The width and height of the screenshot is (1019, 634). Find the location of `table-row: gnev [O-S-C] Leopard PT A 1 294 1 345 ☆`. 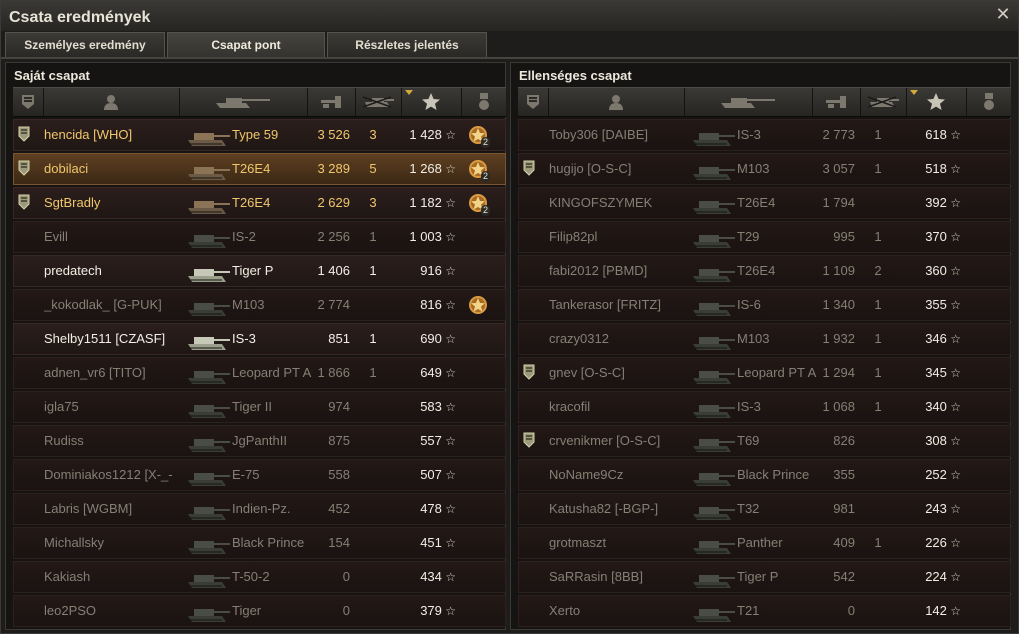

table-row: gnev [O-S-C] Leopard PT A 1 294 1 345 ☆ is located at coordinates (764, 373).